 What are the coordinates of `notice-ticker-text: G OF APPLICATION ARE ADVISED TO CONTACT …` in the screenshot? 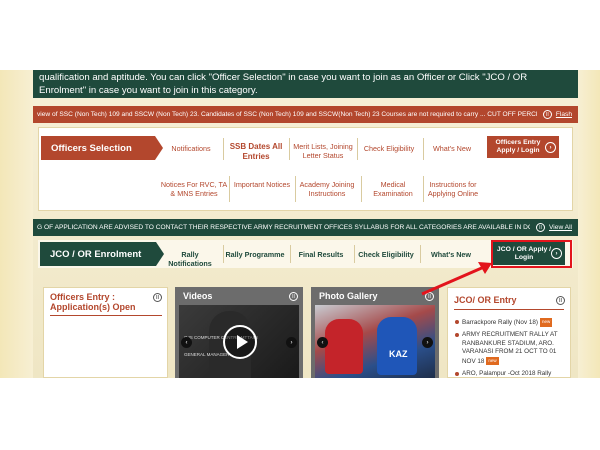 It's located at (281, 227).